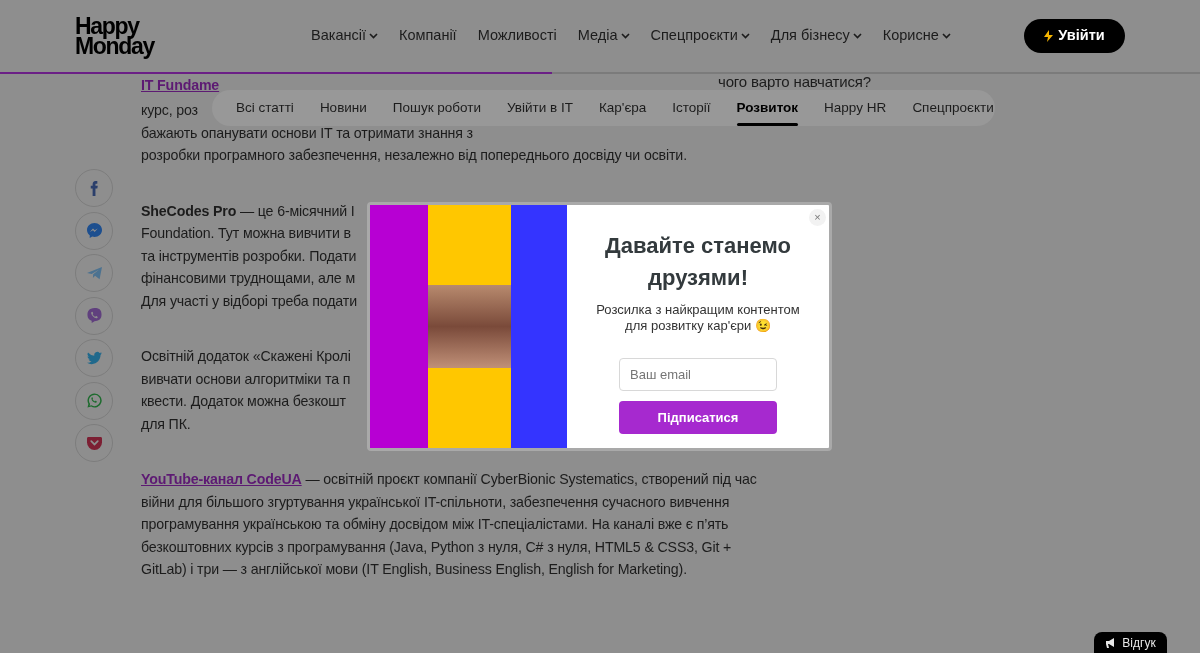 Image resolution: width=1200 pixels, height=653 pixels. Describe the element at coordinates (953, 108) in the screenshot. I see `category-tab: Спецпроєкти` at that location.